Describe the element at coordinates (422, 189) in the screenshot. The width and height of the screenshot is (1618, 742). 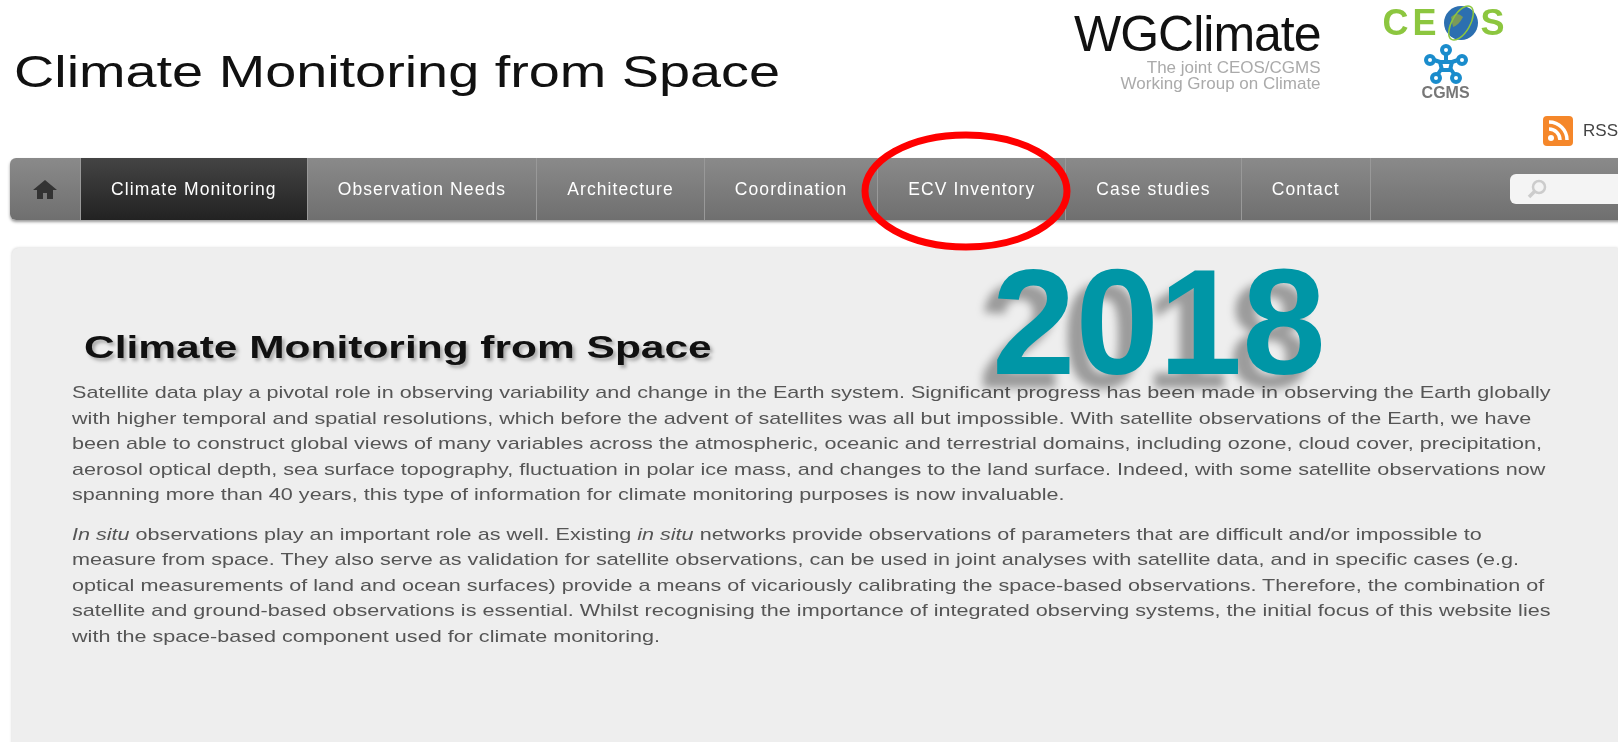
I see `nav-tab: Observation Needs` at that location.